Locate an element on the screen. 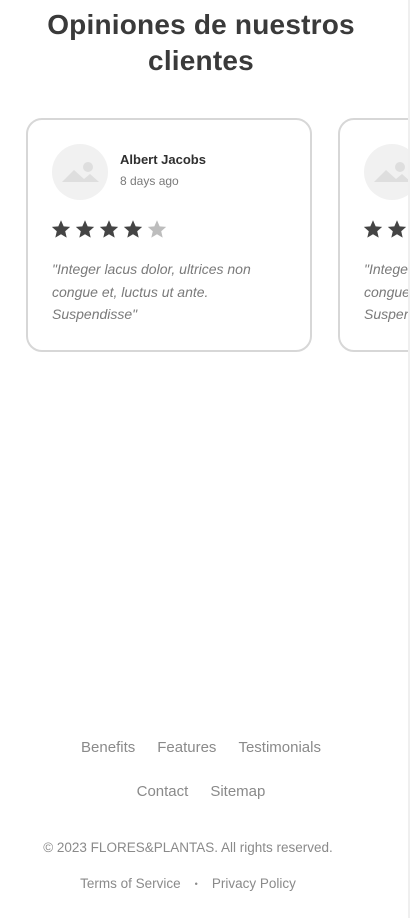 Image resolution: width=410 pixels, height=918 pixels. reviewer-name: Albert Jacobs is located at coordinates (163, 159).